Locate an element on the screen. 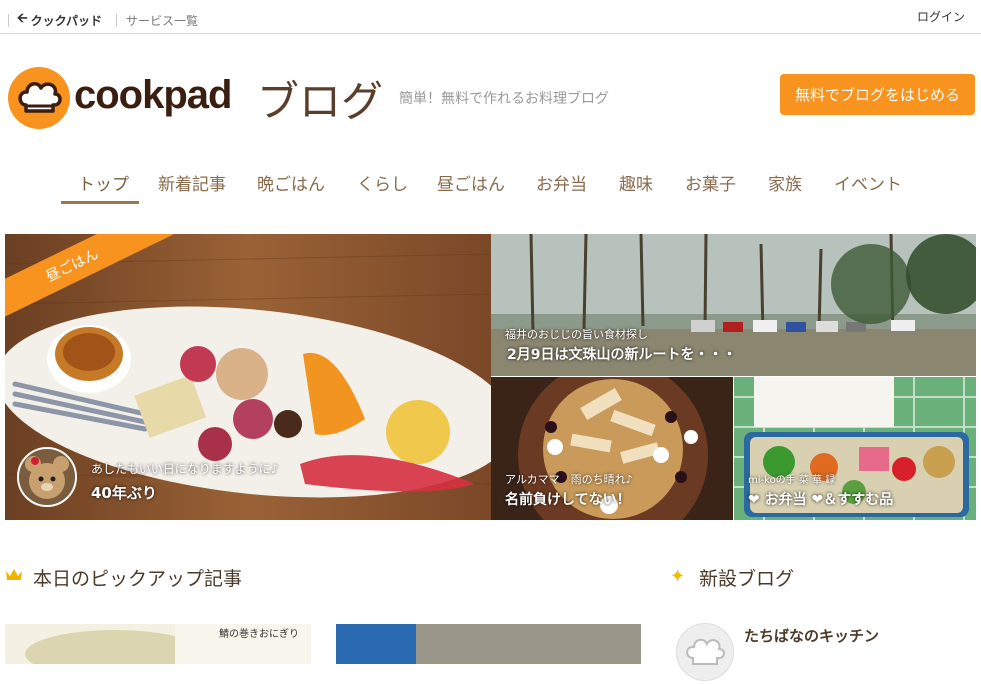 This screenshot has height=684, width=981. arrow-left-icon: 🡨 is located at coordinates (22, 18).